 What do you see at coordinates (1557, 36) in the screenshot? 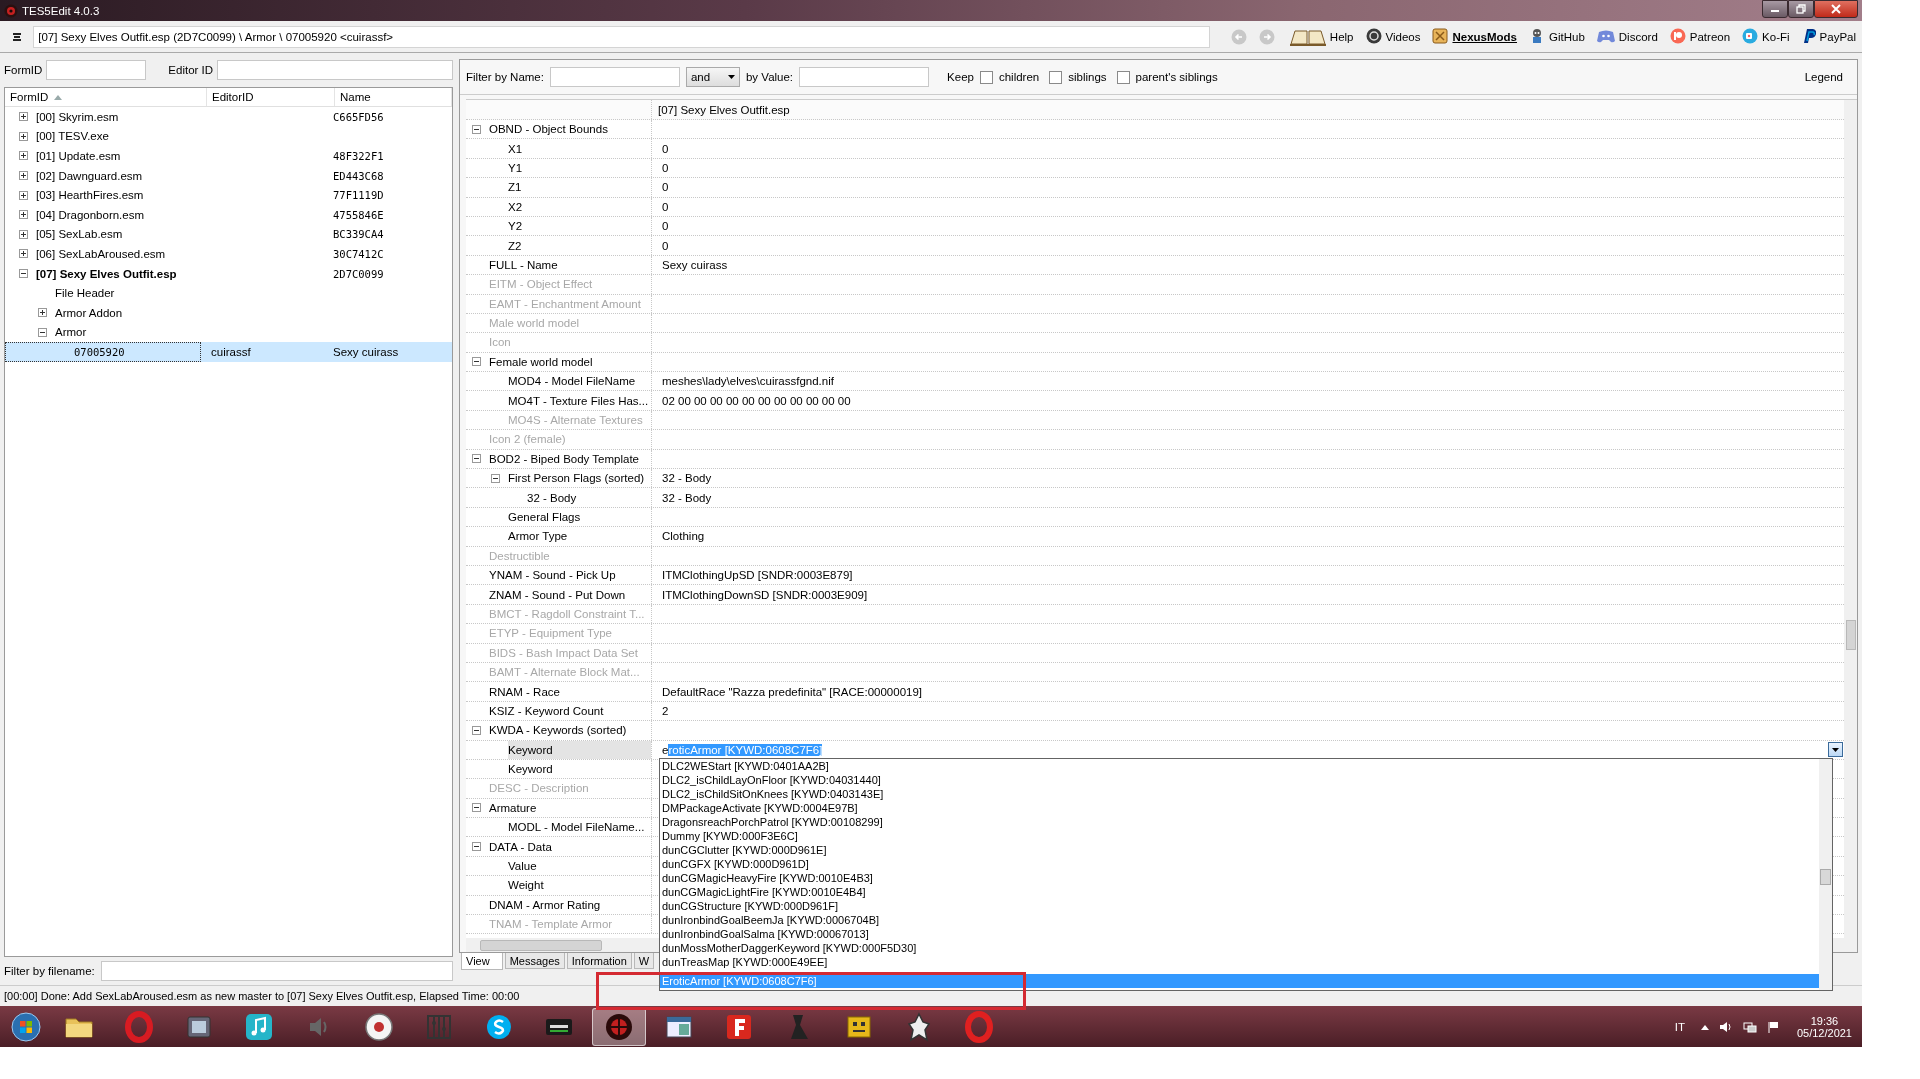
I see `toolbar-link: GitHub` at bounding box center [1557, 36].